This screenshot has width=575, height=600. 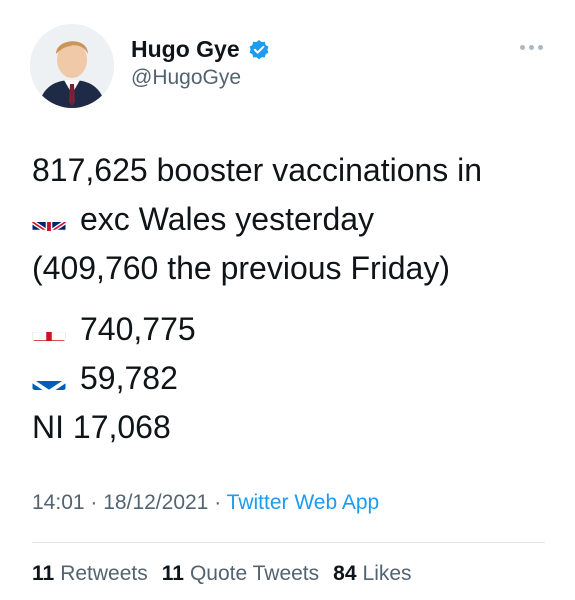 What do you see at coordinates (387, 573) in the screenshot?
I see `likes-label: Likes` at bounding box center [387, 573].